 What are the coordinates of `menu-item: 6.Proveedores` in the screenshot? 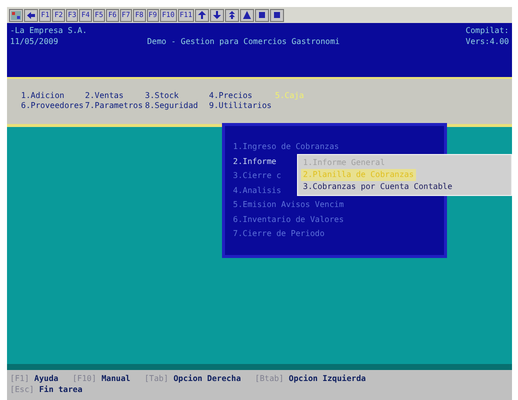 It's located at (53, 106).